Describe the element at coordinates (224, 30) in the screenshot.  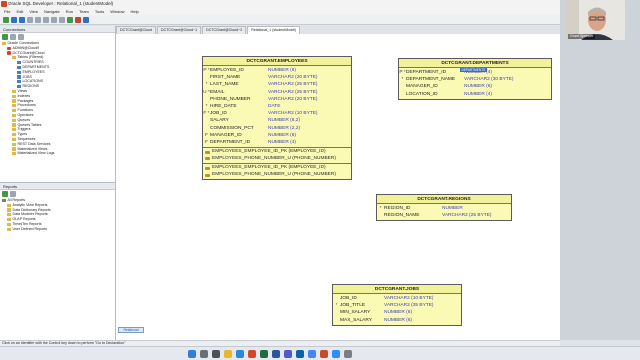
I see `tab-dctcgrant-cloud-2: DCTCGrant@Cloud~2` at that location.